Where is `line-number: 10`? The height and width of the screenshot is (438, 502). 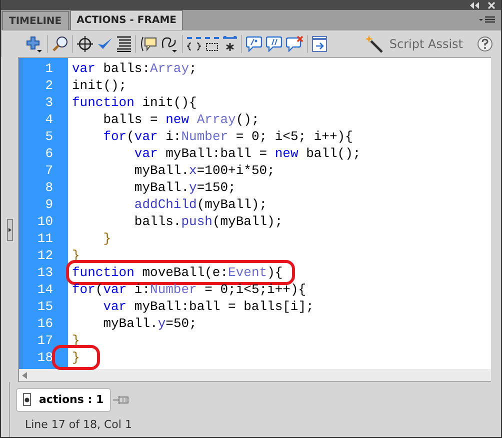 line-number: 10 is located at coordinates (44, 221).